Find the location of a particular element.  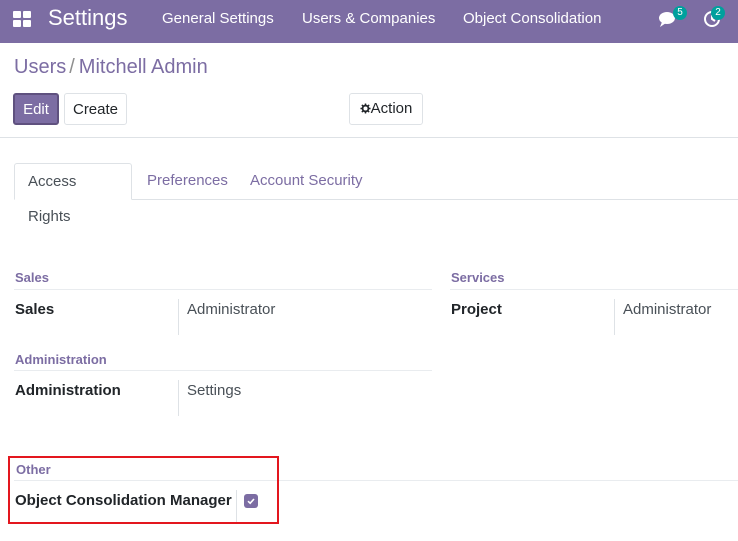

field-divider-administration is located at coordinates (178, 398).